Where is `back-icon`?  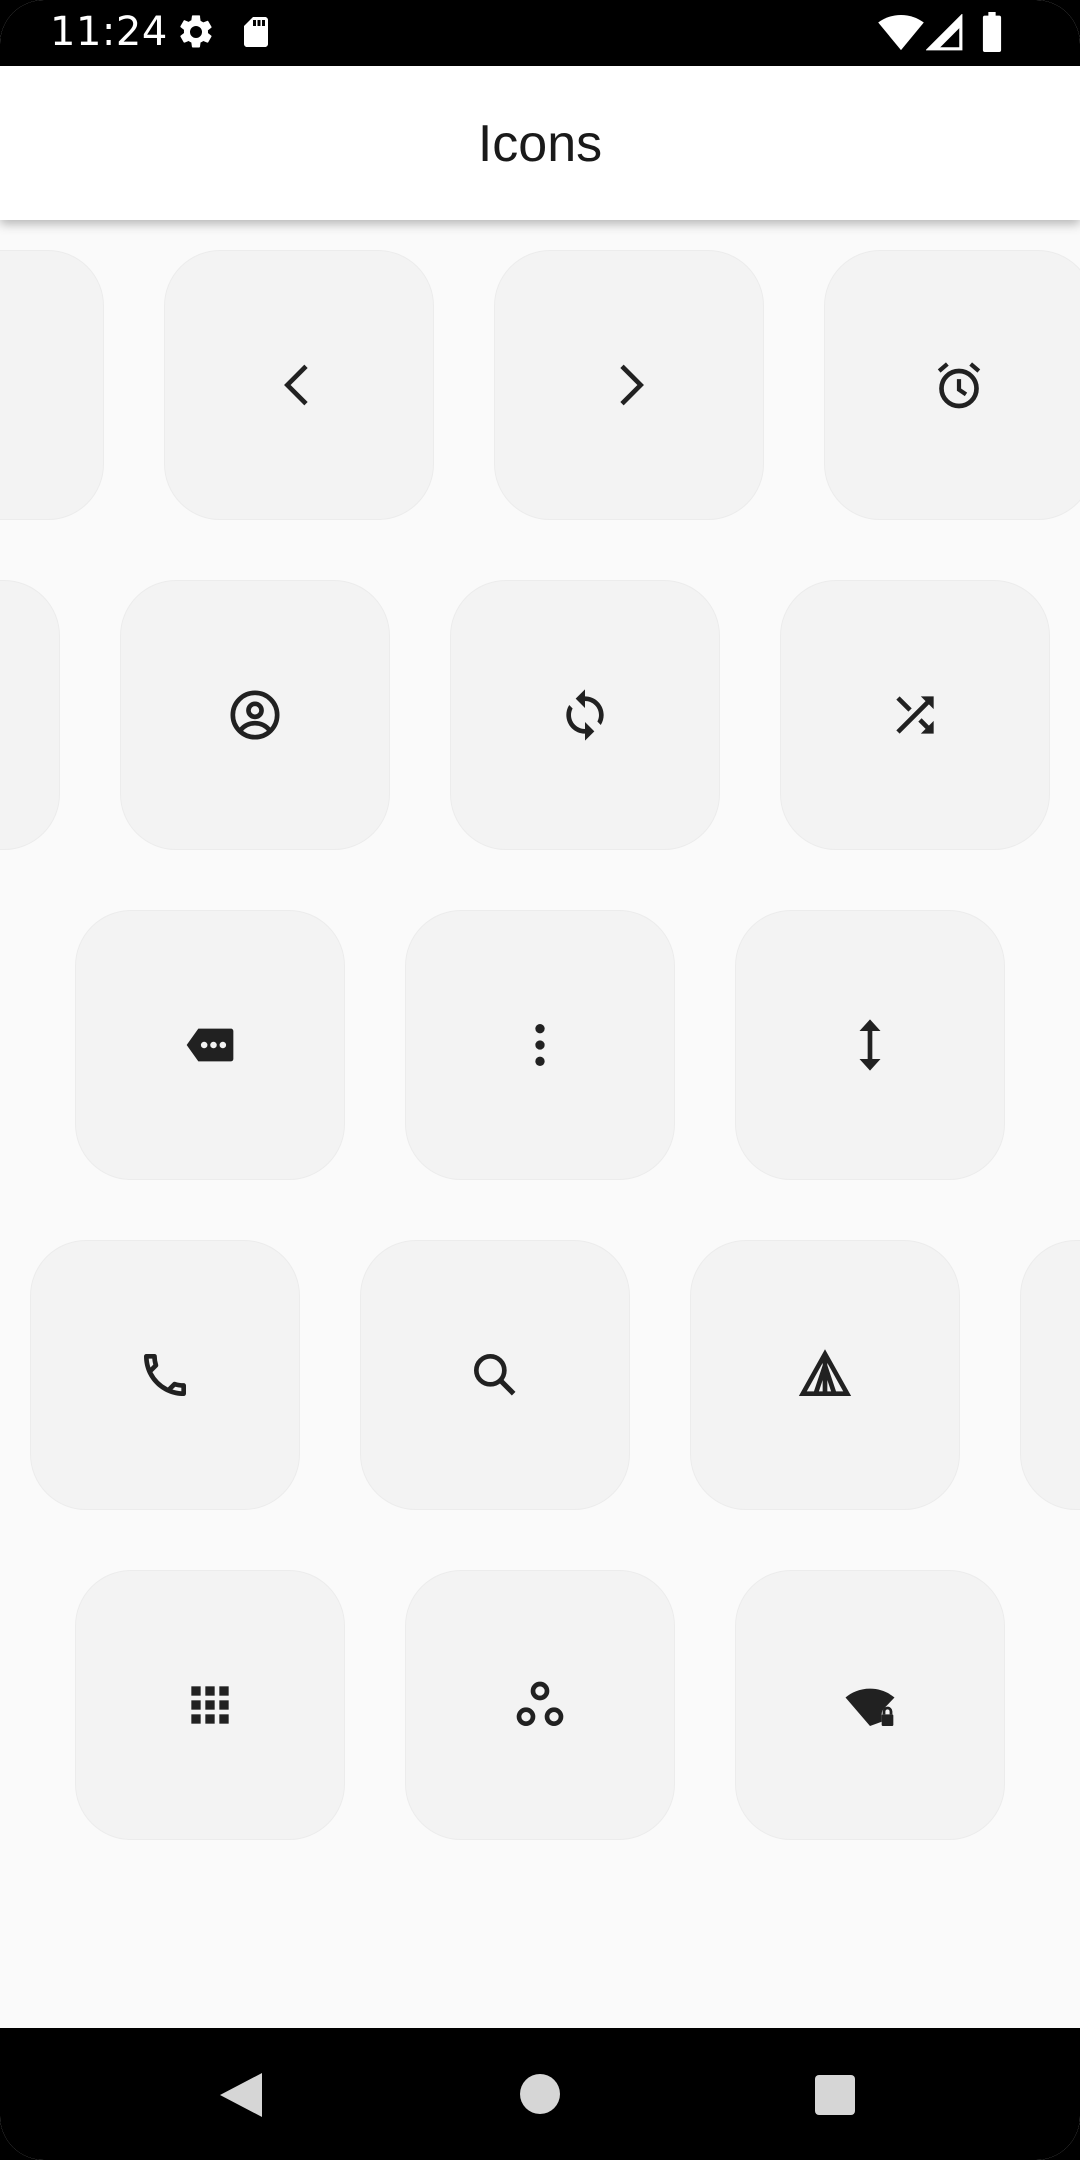 back-icon is located at coordinates (241, 2097).